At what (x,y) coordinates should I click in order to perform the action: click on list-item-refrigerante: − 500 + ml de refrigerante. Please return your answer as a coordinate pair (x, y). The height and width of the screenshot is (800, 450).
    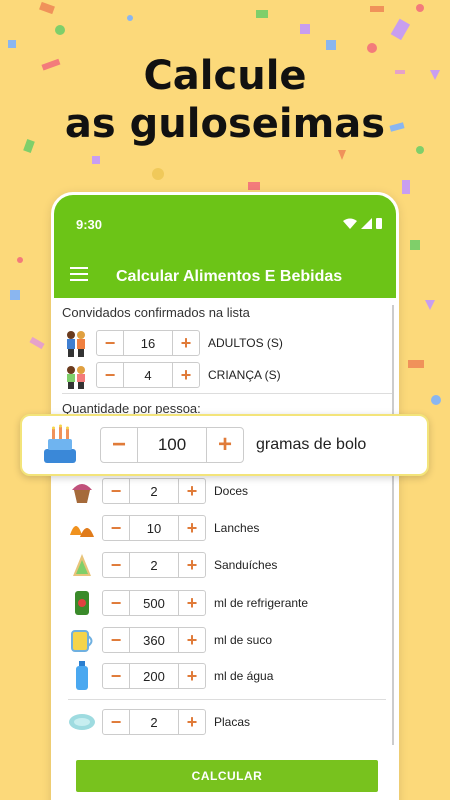
    Looking at the image, I should click on (188, 603).